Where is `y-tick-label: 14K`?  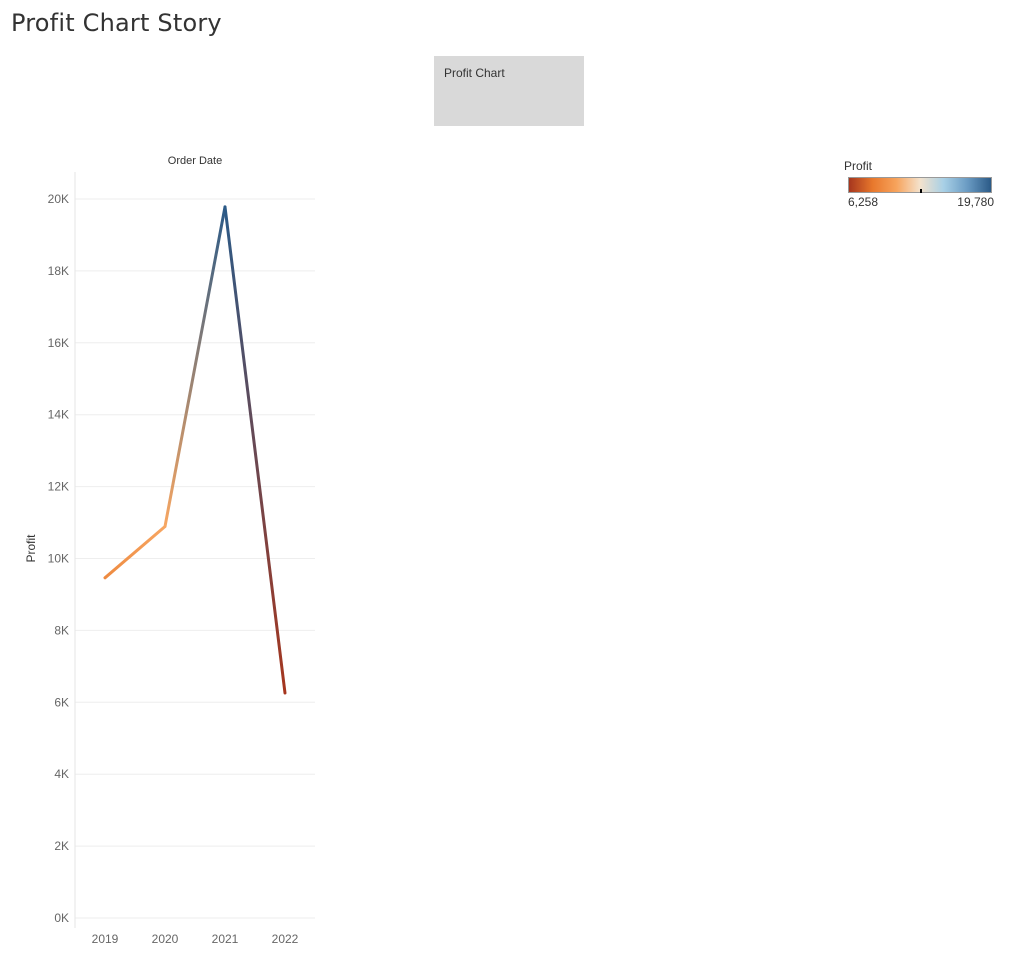 y-tick-label: 14K is located at coordinates (58, 415).